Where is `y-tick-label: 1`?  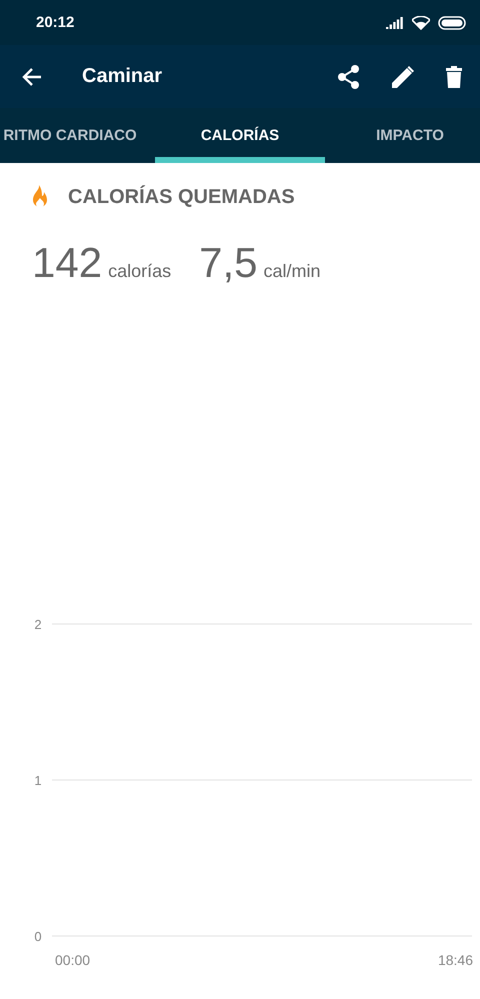
y-tick-label: 1 is located at coordinates (38, 780).